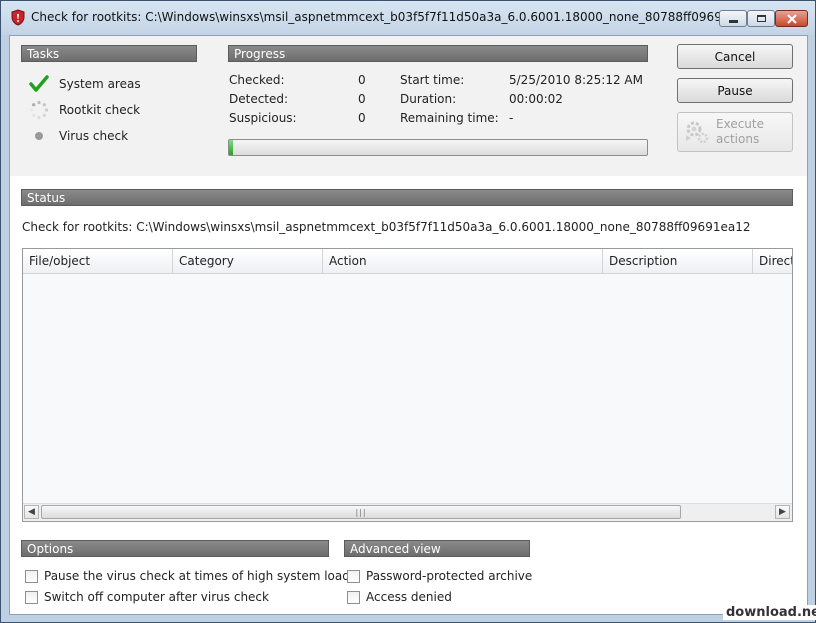 The height and width of the screenshot is (623, 816). What do you see at coordinates (257, 80) in the screenshot?
I see `checked-label: Checked:` at bounding box center [257, 80].